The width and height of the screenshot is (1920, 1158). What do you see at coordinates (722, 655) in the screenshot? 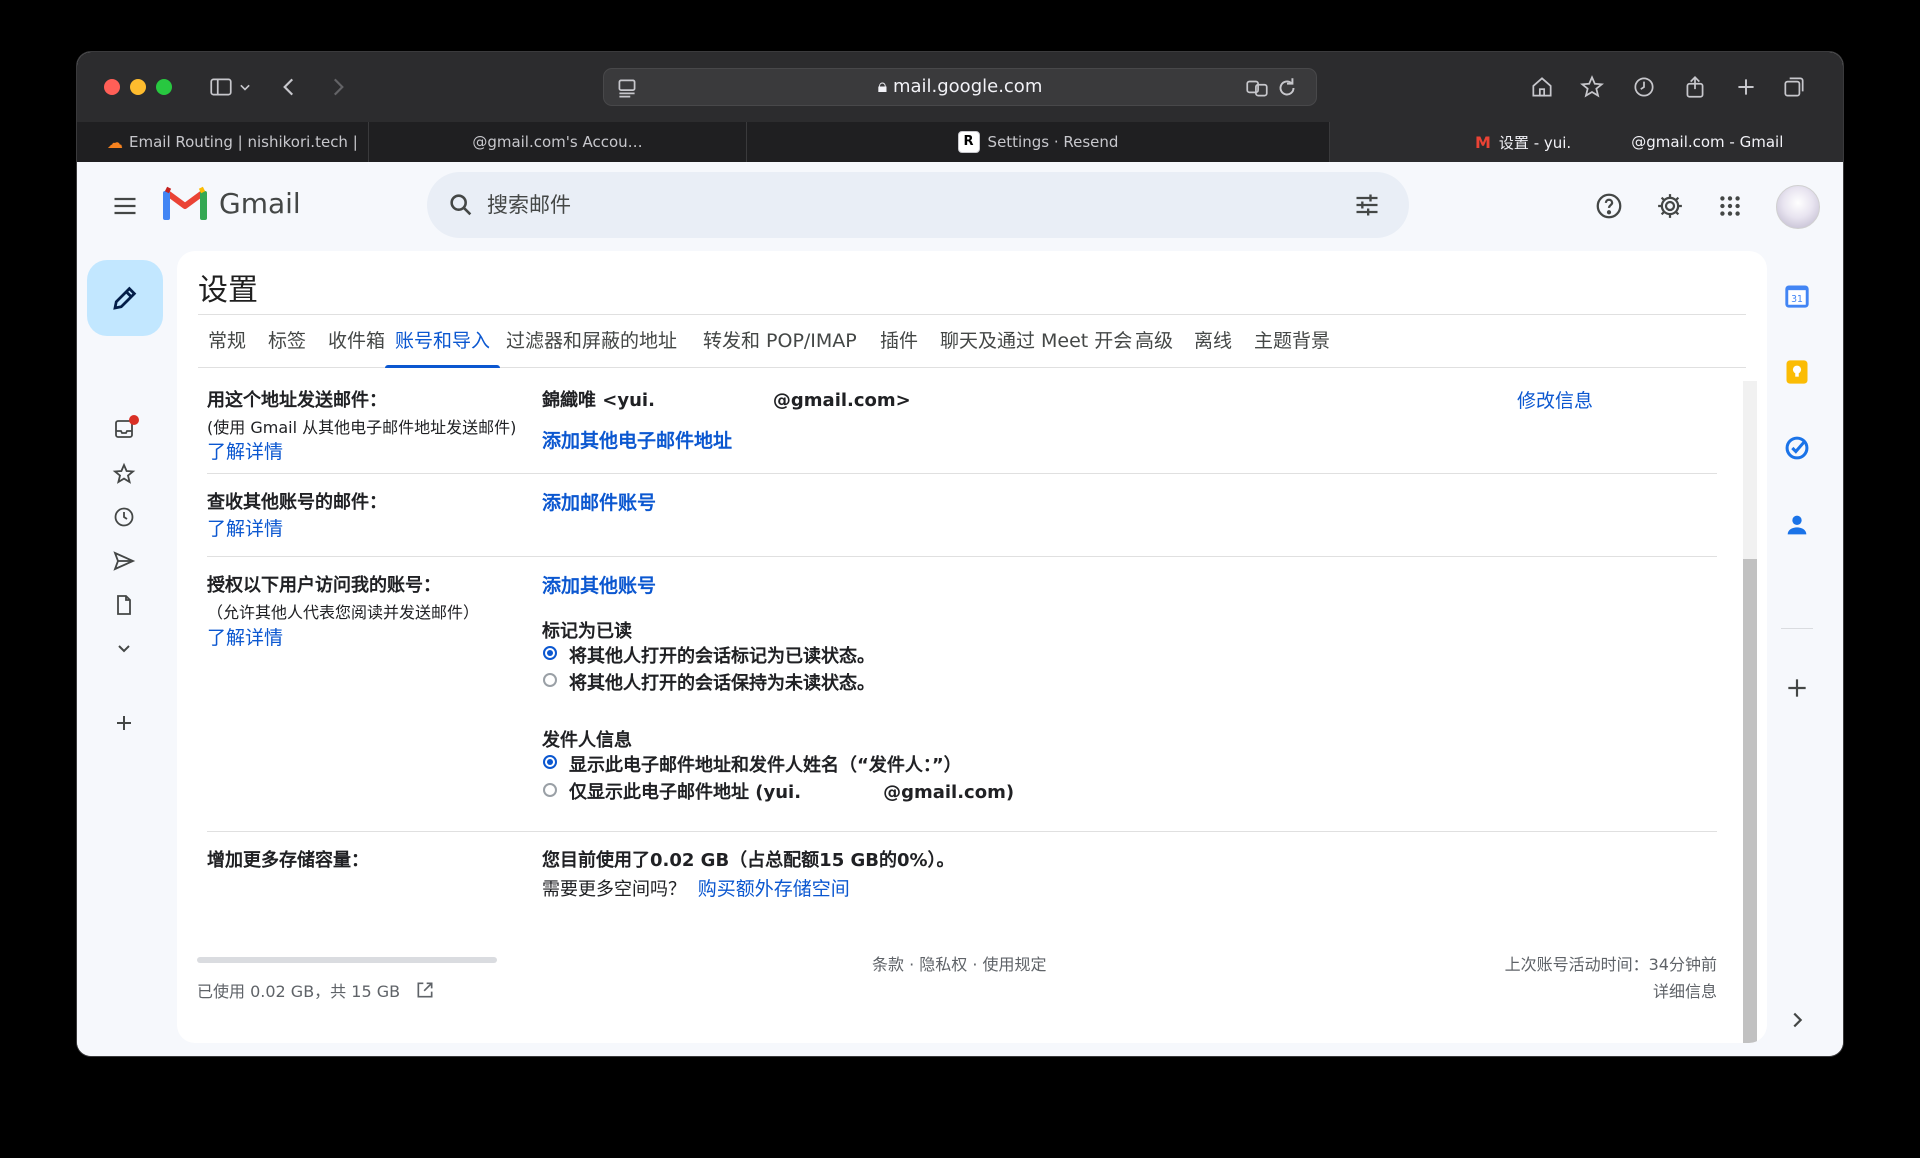
I see `mark-read-option: 将其他人打开的会话标记为已读状态。` at bounding box center [722, 655].